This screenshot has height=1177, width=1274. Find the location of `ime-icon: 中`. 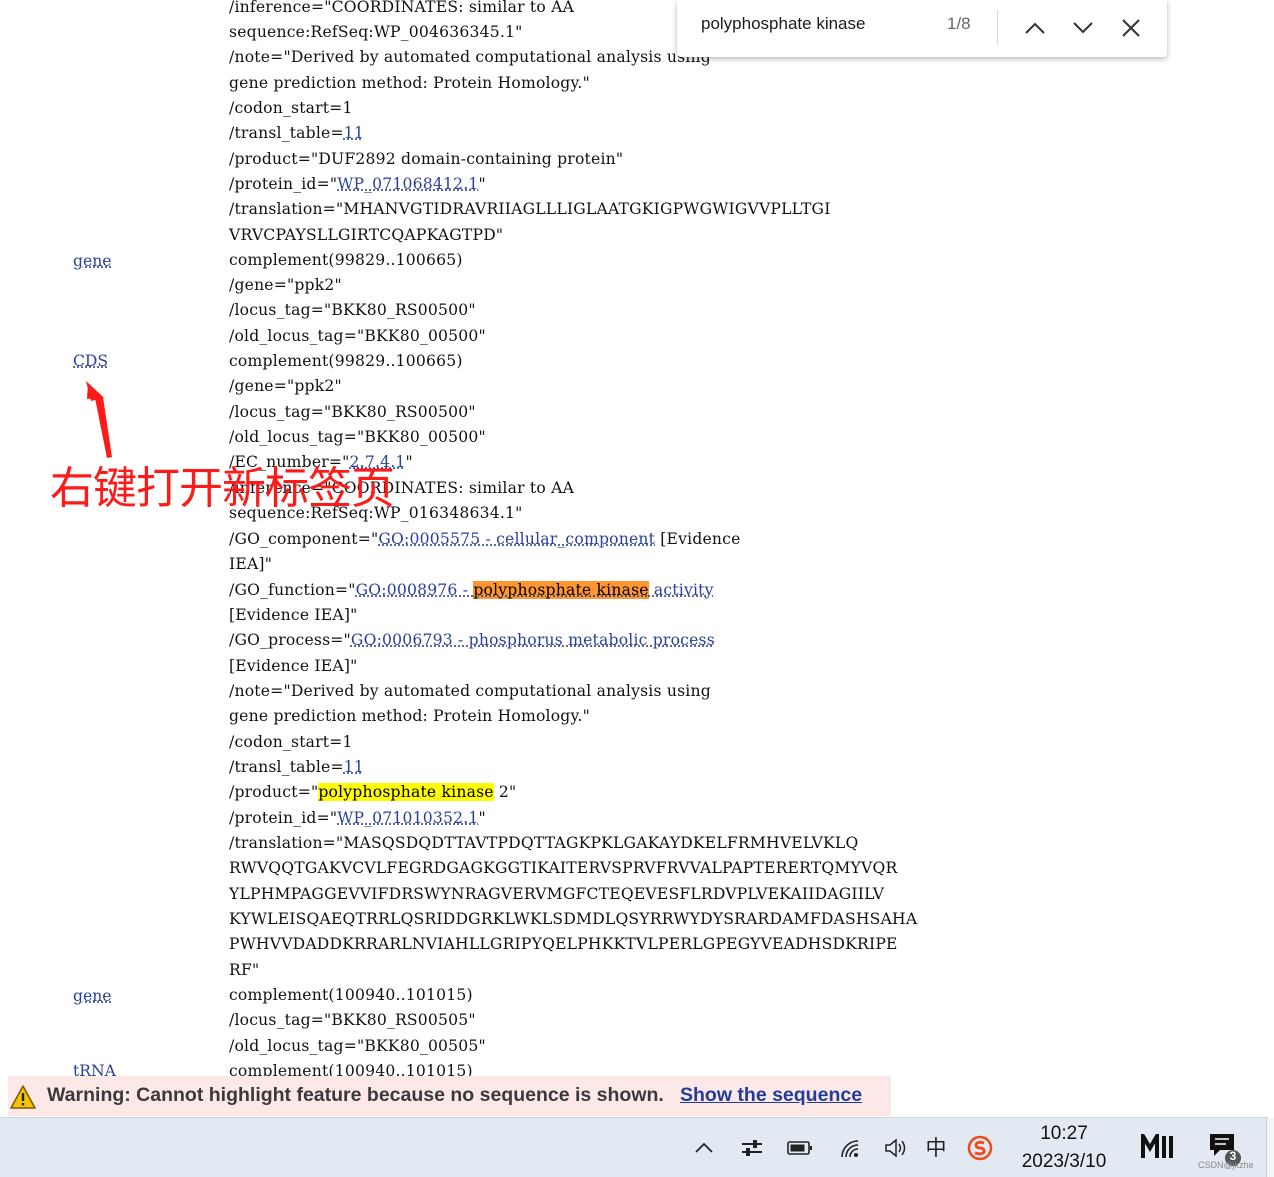

ime-icon: 中 is located at coordinates (936, 1147).